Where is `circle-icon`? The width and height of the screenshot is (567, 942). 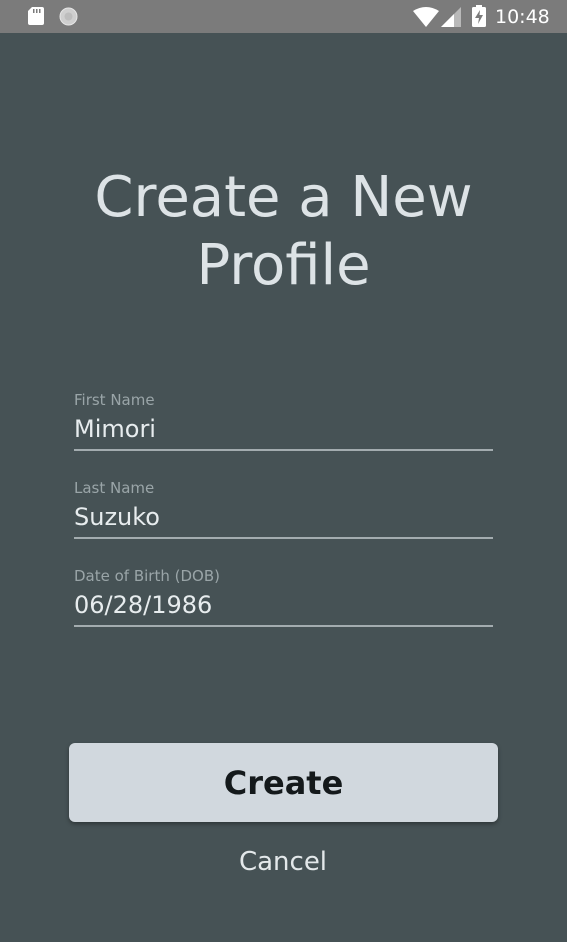
circle-icon is located at coordinates (68, 16).